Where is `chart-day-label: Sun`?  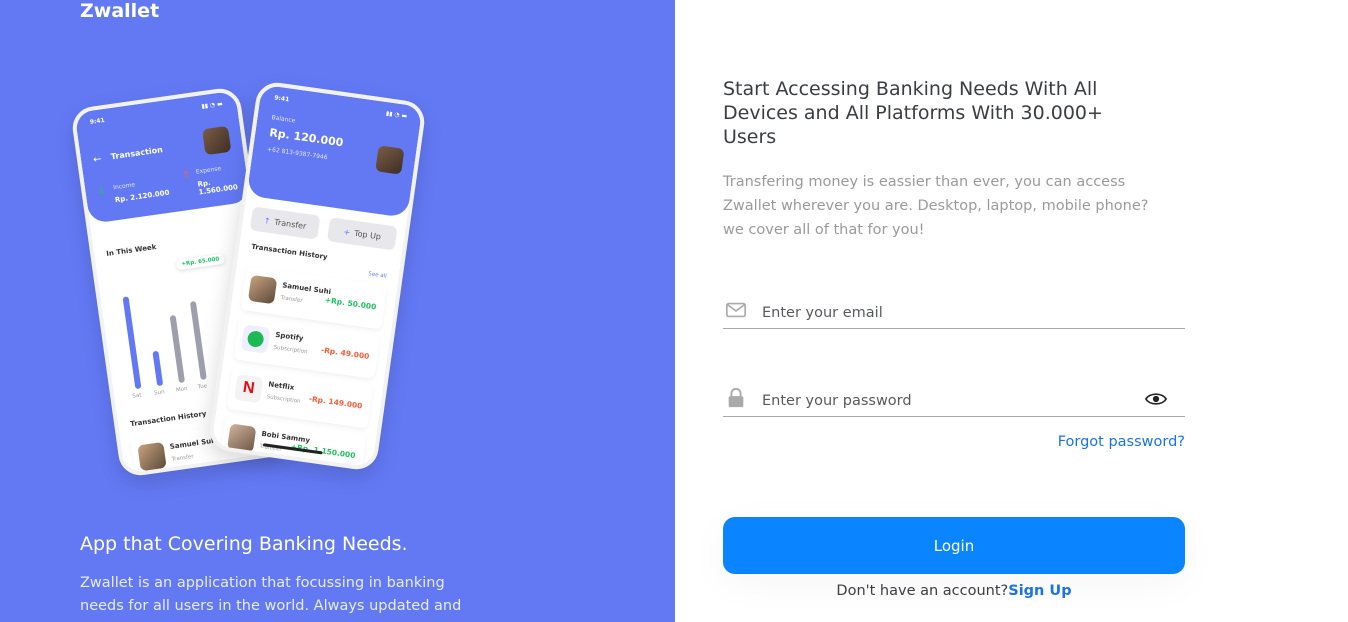 chart-day-label: Sun is located at coordinates (159, 393).